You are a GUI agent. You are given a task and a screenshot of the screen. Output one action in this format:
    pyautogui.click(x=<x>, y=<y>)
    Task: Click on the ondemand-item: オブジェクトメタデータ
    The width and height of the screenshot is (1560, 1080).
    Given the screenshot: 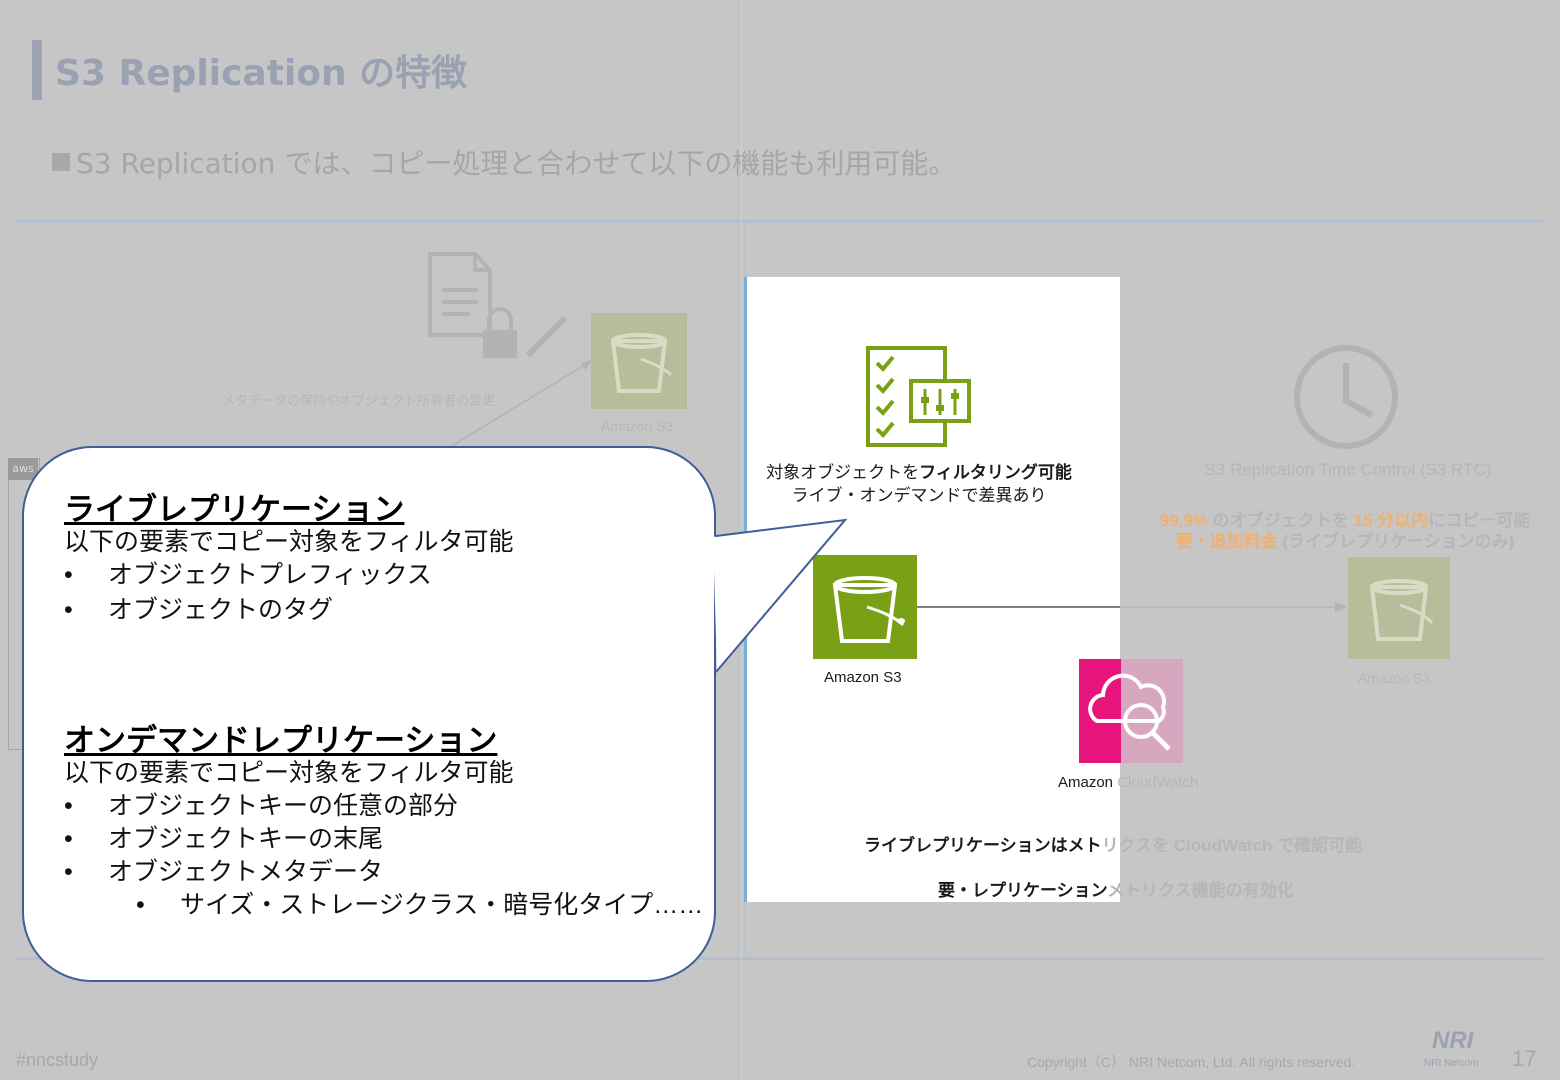 What is the action you would take?
    pyautogui.click(x=384, y=872)
    